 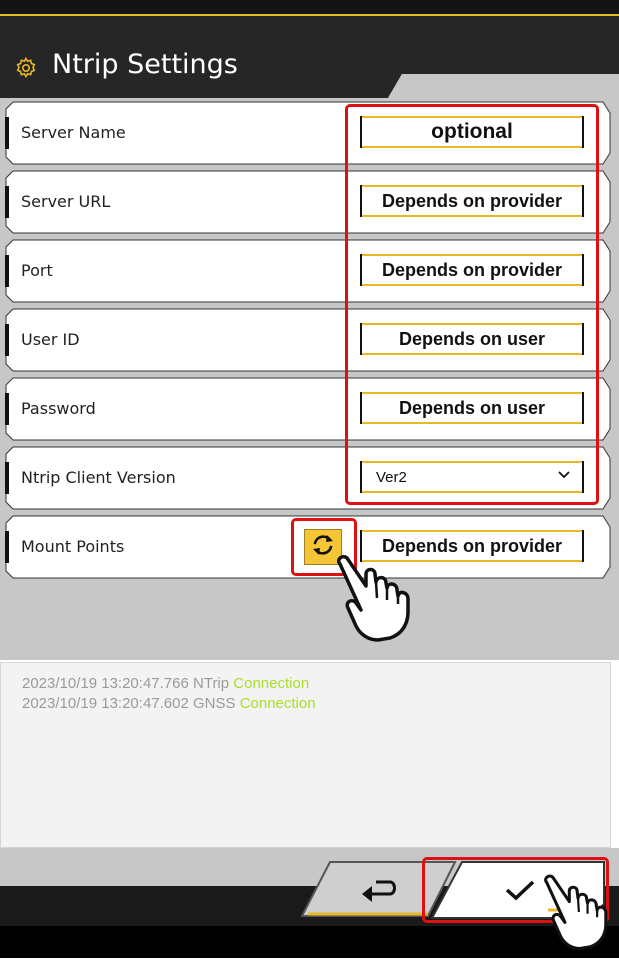 What do you see at coordinates (145, 64) in the screenshot?
I see `page-title: Ntrip Settings` at bounding box center [145, 64].